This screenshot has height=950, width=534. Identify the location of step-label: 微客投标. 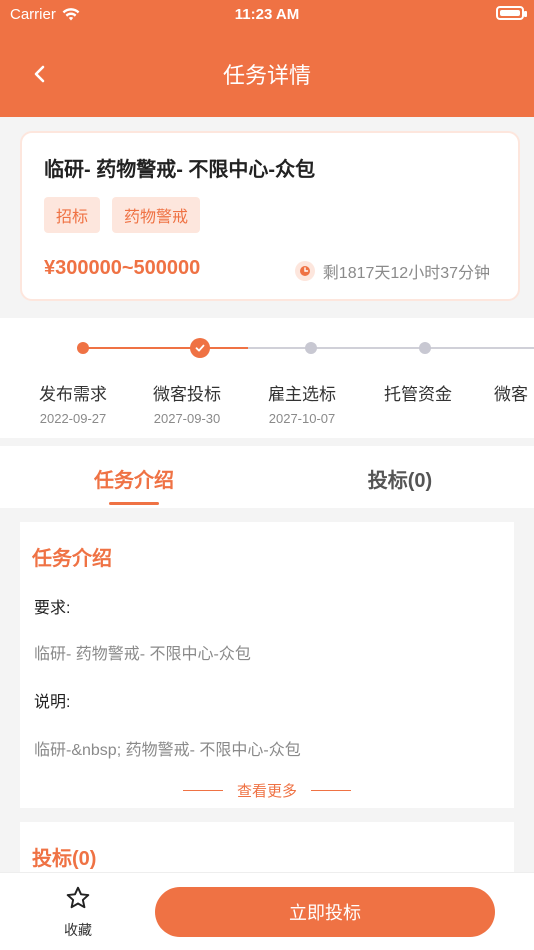
(187, 394).